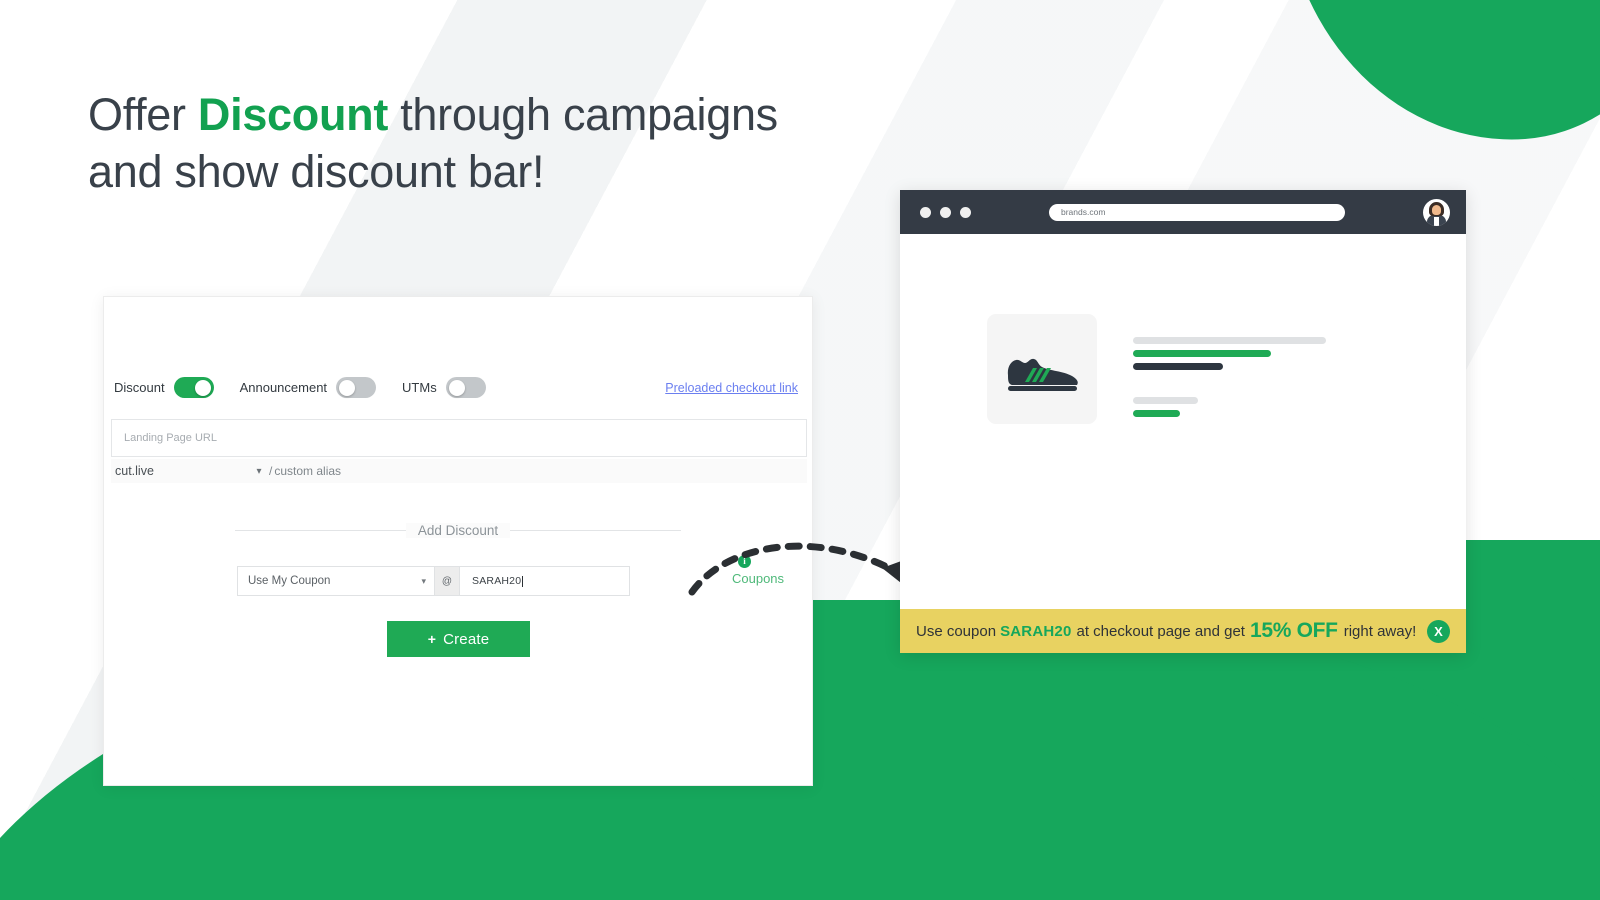 This screenshot has height=900, width=1600. Describe the element at coordinates (1436, 221) in the screenshot. I see `avatar-shirt` at that location.